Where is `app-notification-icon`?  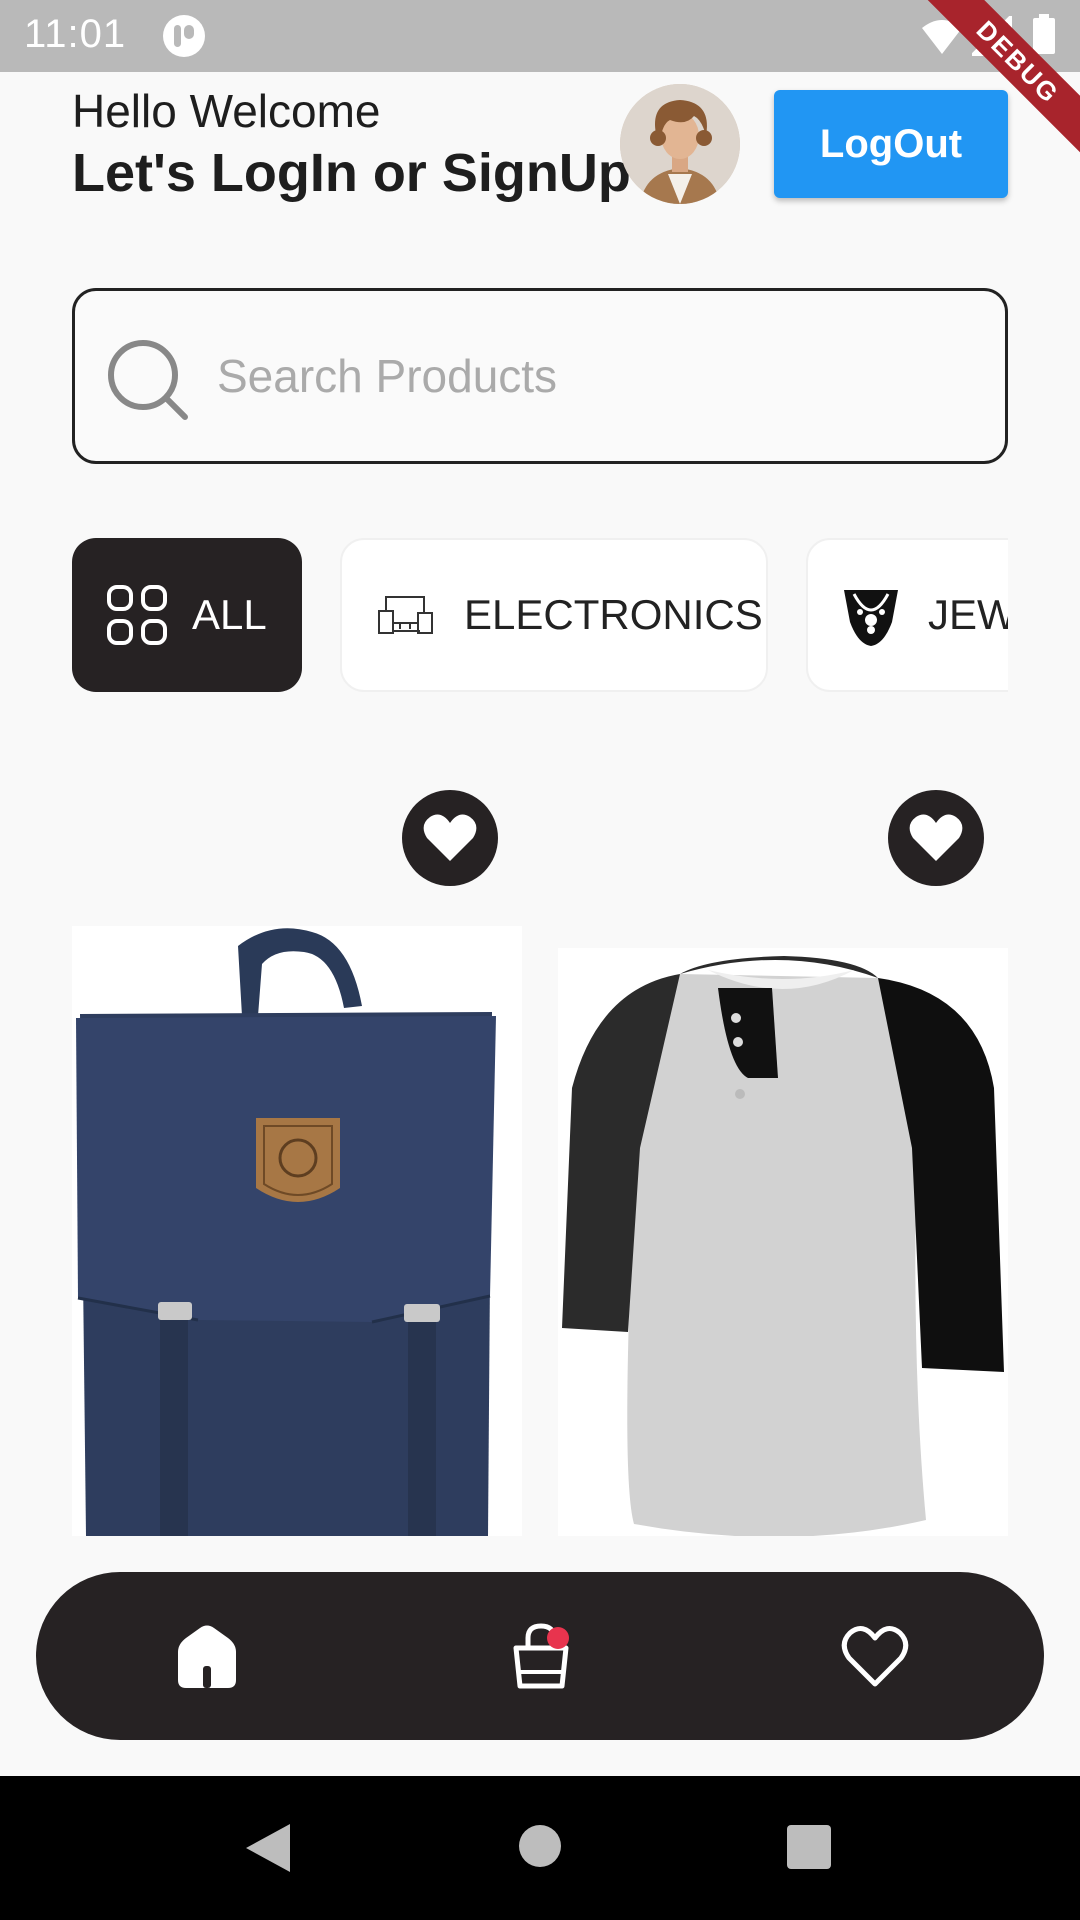 app-notification-icon is located at coordinates (184, 36).